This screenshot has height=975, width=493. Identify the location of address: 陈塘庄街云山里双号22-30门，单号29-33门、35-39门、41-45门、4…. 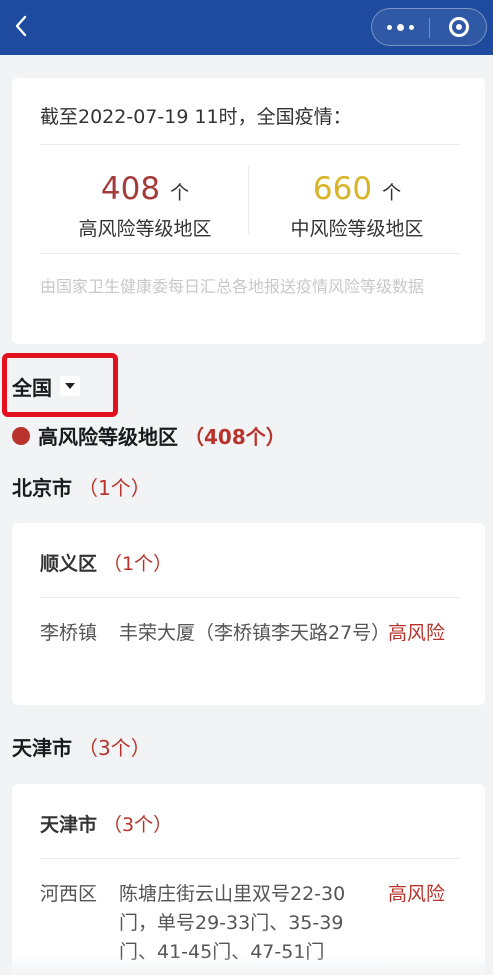
(232, 923).